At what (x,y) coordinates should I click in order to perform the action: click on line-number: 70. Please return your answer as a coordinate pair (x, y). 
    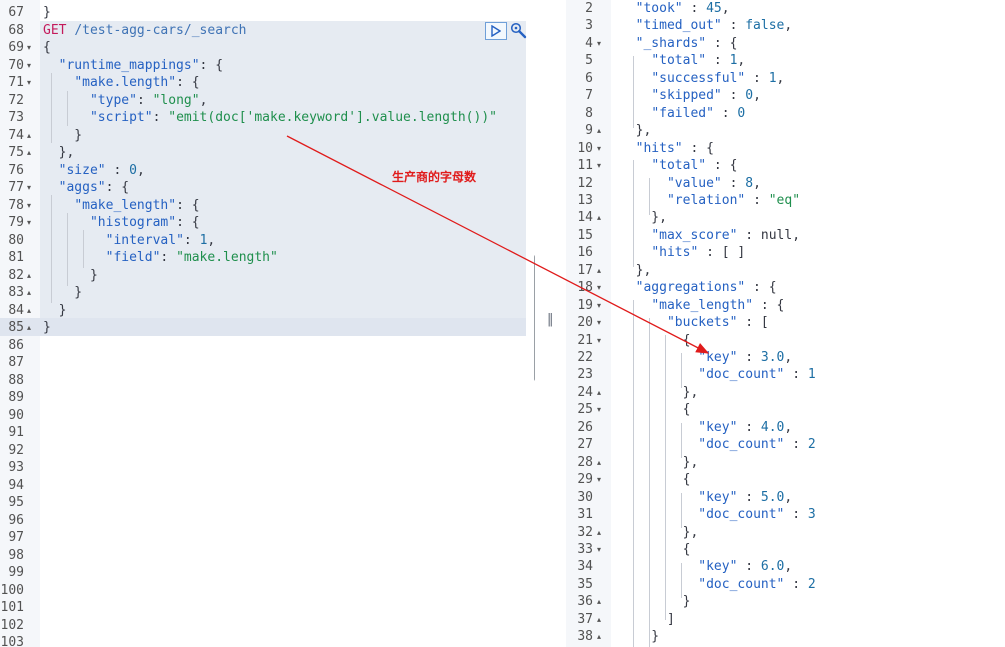
    Looking at the image, I should click on (16, 65).